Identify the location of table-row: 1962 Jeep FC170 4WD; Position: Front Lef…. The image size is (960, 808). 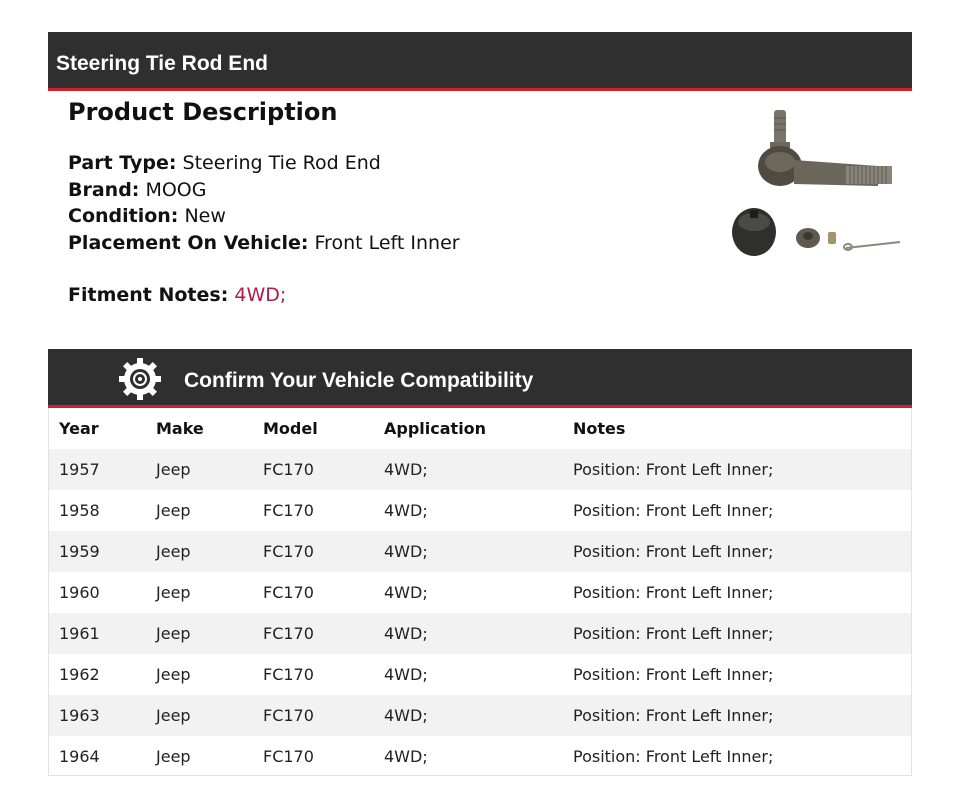
(480, 674).